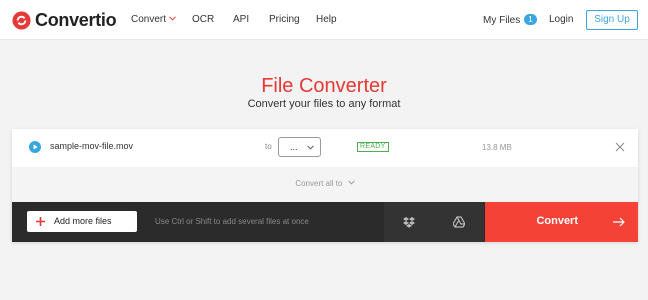 This screenshot has height=300, width=648. I want to click on convert-all-label: Convert all to, so click(319, 183).